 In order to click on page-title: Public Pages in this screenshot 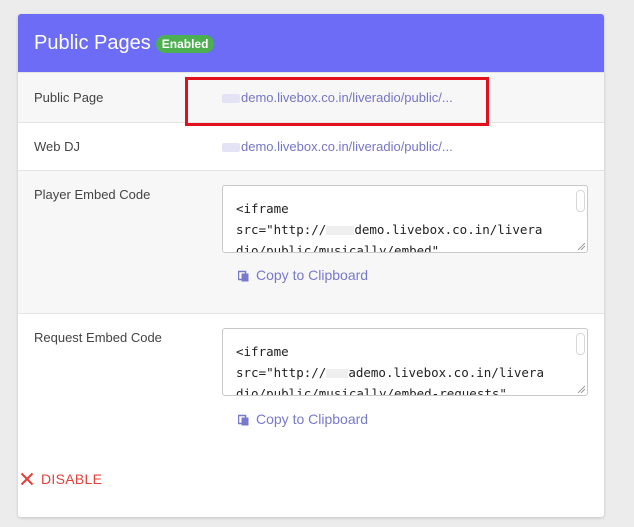, I will do `click(92, 42)`.